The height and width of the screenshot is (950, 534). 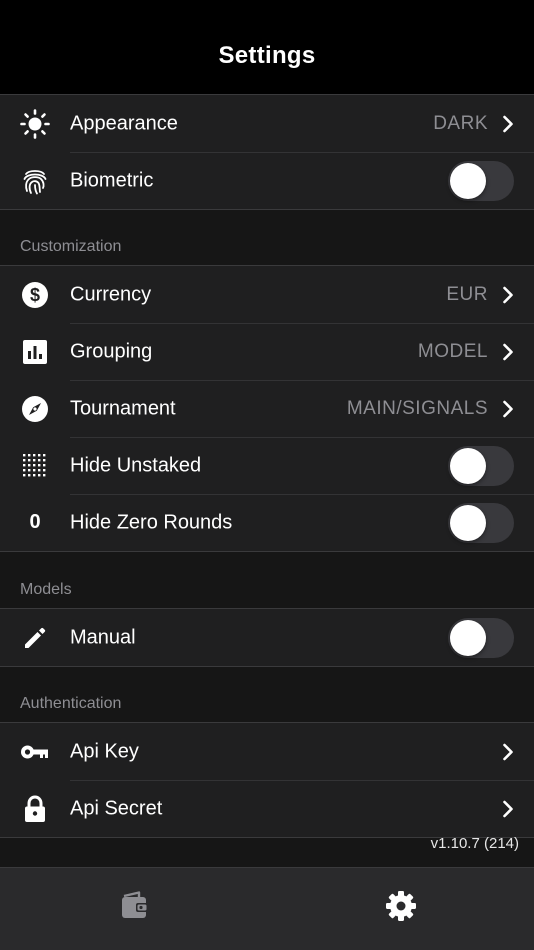 What do you see at coordinates (267, 751) in the screenshot?
I see `api-key-row: Api Key` at bounding box center [267, 751].